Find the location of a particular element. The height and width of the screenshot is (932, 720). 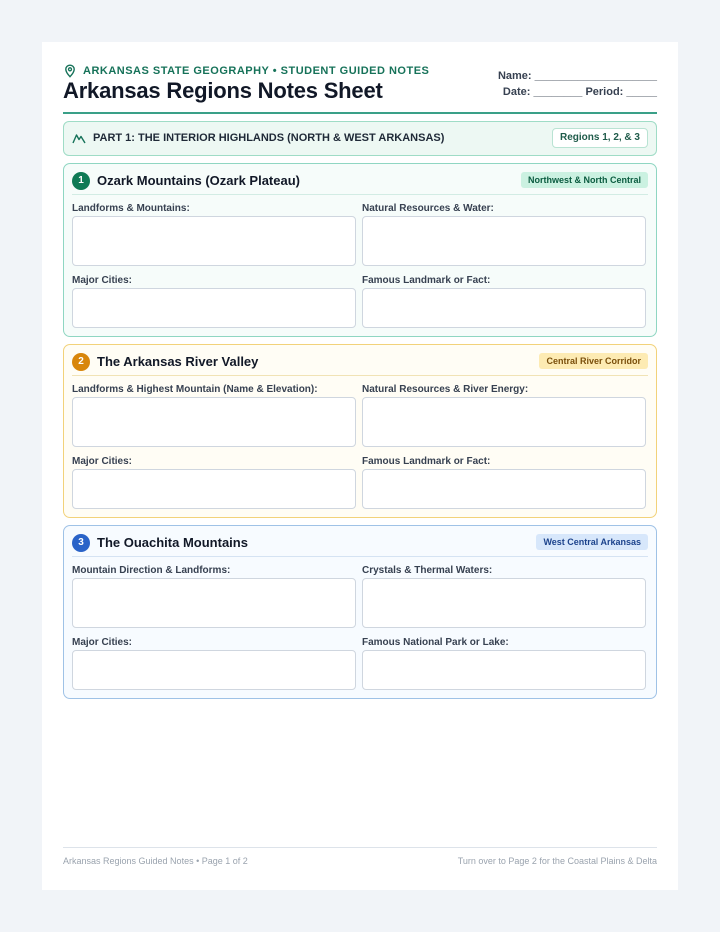

name-field: Name: ____________________ is located at coordinates (577, 76).